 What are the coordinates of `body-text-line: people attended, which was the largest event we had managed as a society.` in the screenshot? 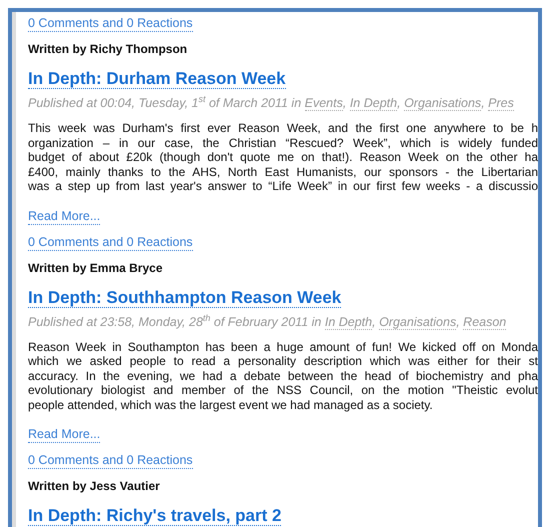 It's located at (231, 405).